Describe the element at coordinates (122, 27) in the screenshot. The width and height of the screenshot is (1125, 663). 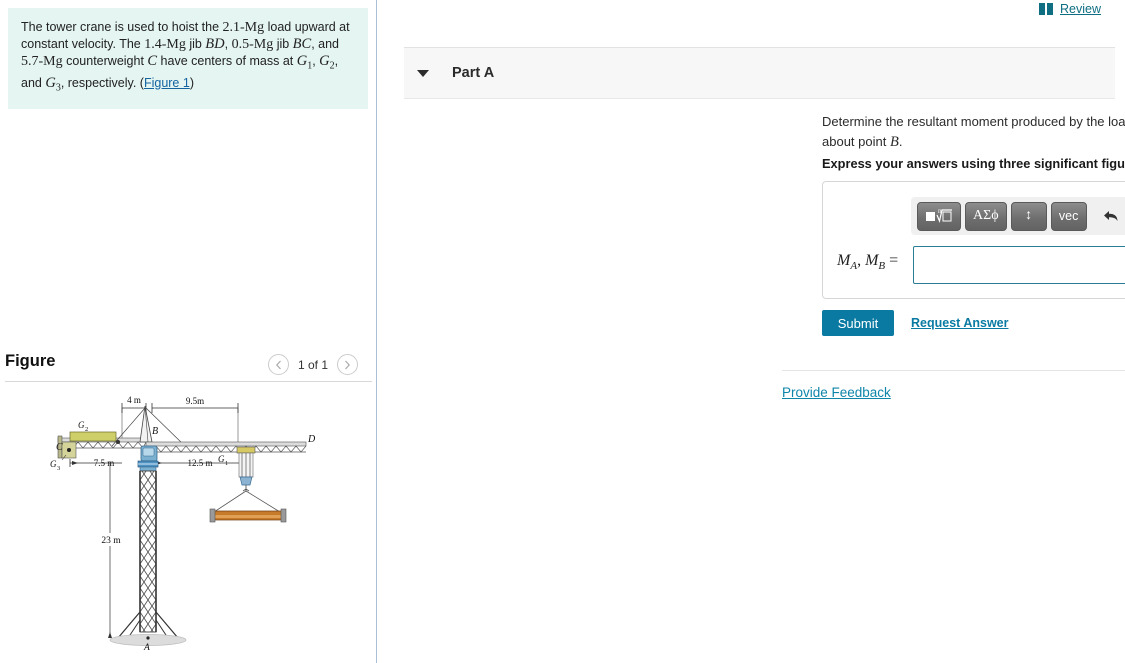
I see `problem-text-part1: The tower crane is used to hoist the` at that location.